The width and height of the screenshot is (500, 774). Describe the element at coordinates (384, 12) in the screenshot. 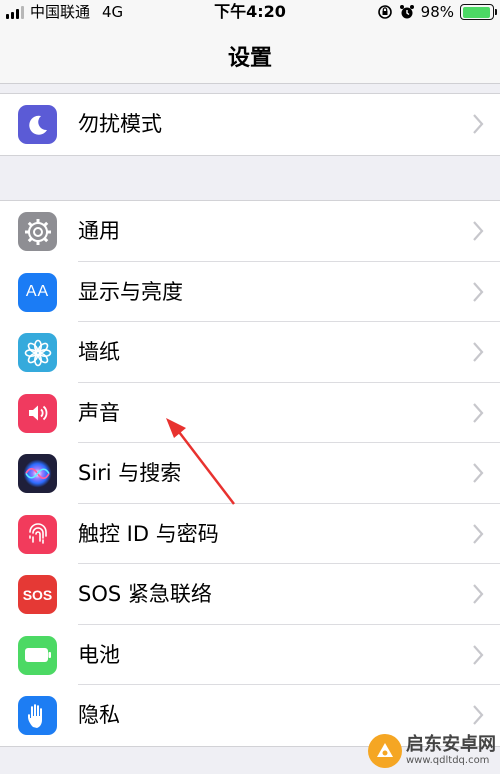

I see `orientation-lock-icon` at that location.